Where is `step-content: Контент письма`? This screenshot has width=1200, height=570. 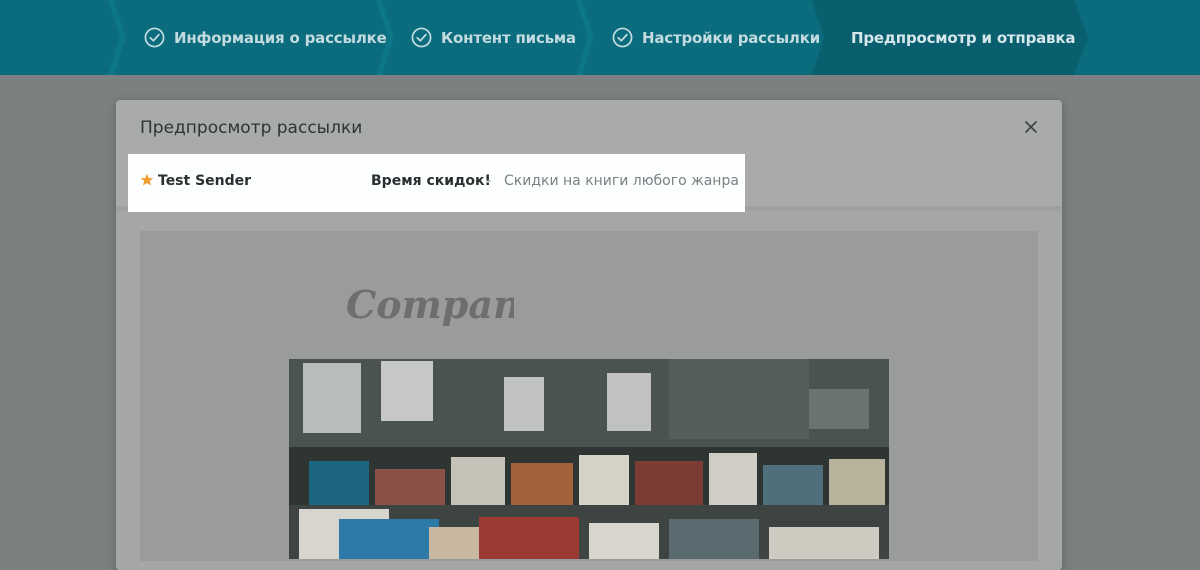 step-content: Контент письма is located at coordinates (493, 37).